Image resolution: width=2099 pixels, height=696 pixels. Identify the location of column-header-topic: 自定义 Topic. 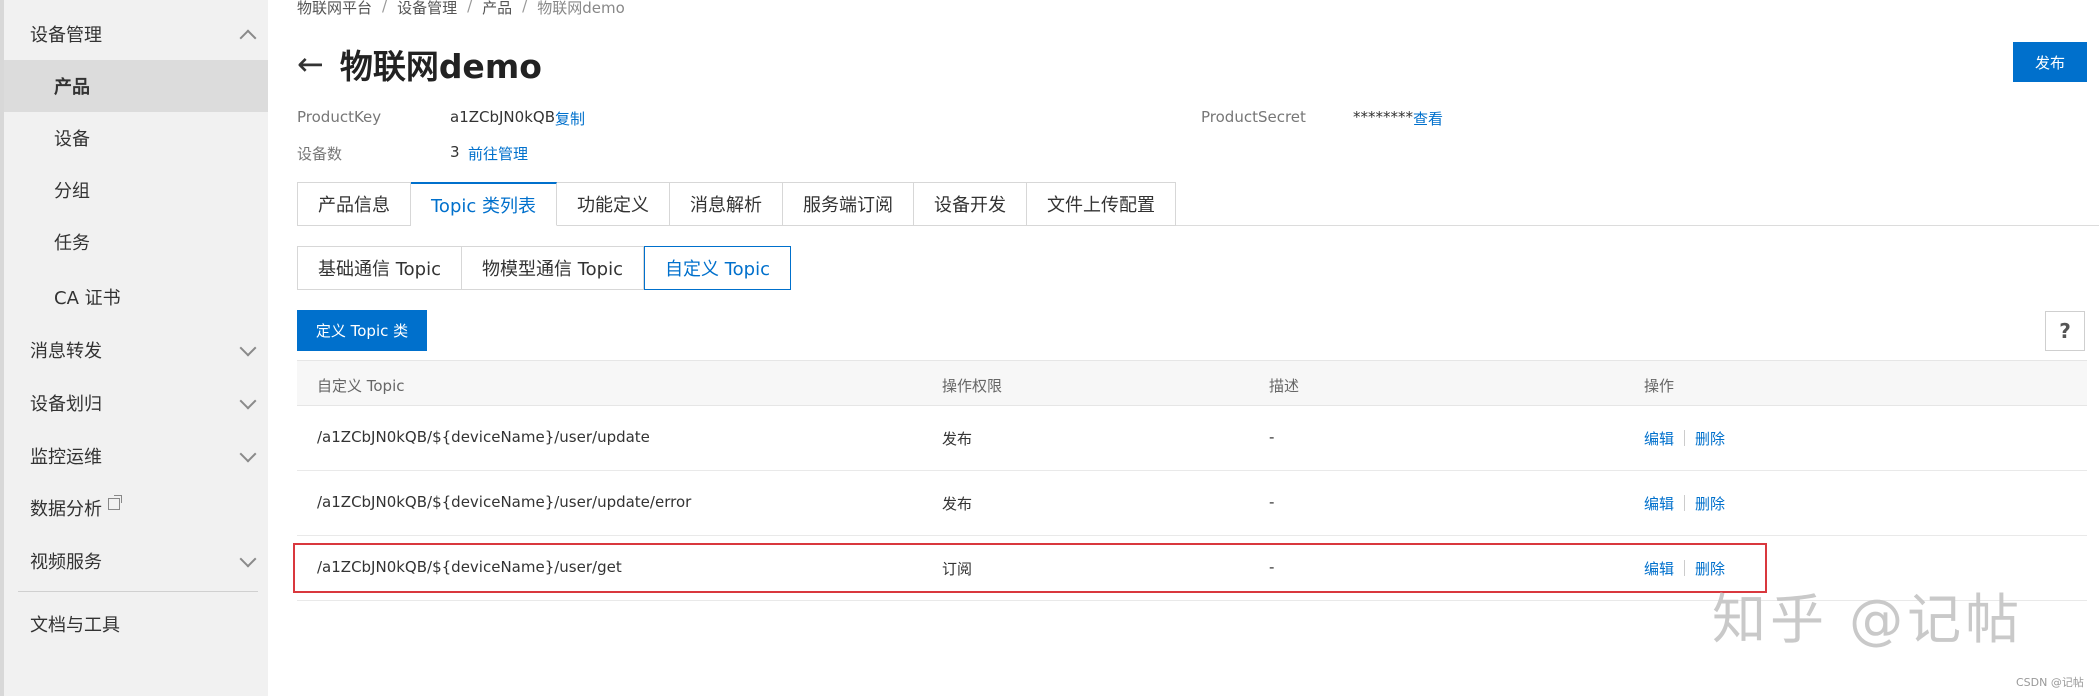
(361, 386).